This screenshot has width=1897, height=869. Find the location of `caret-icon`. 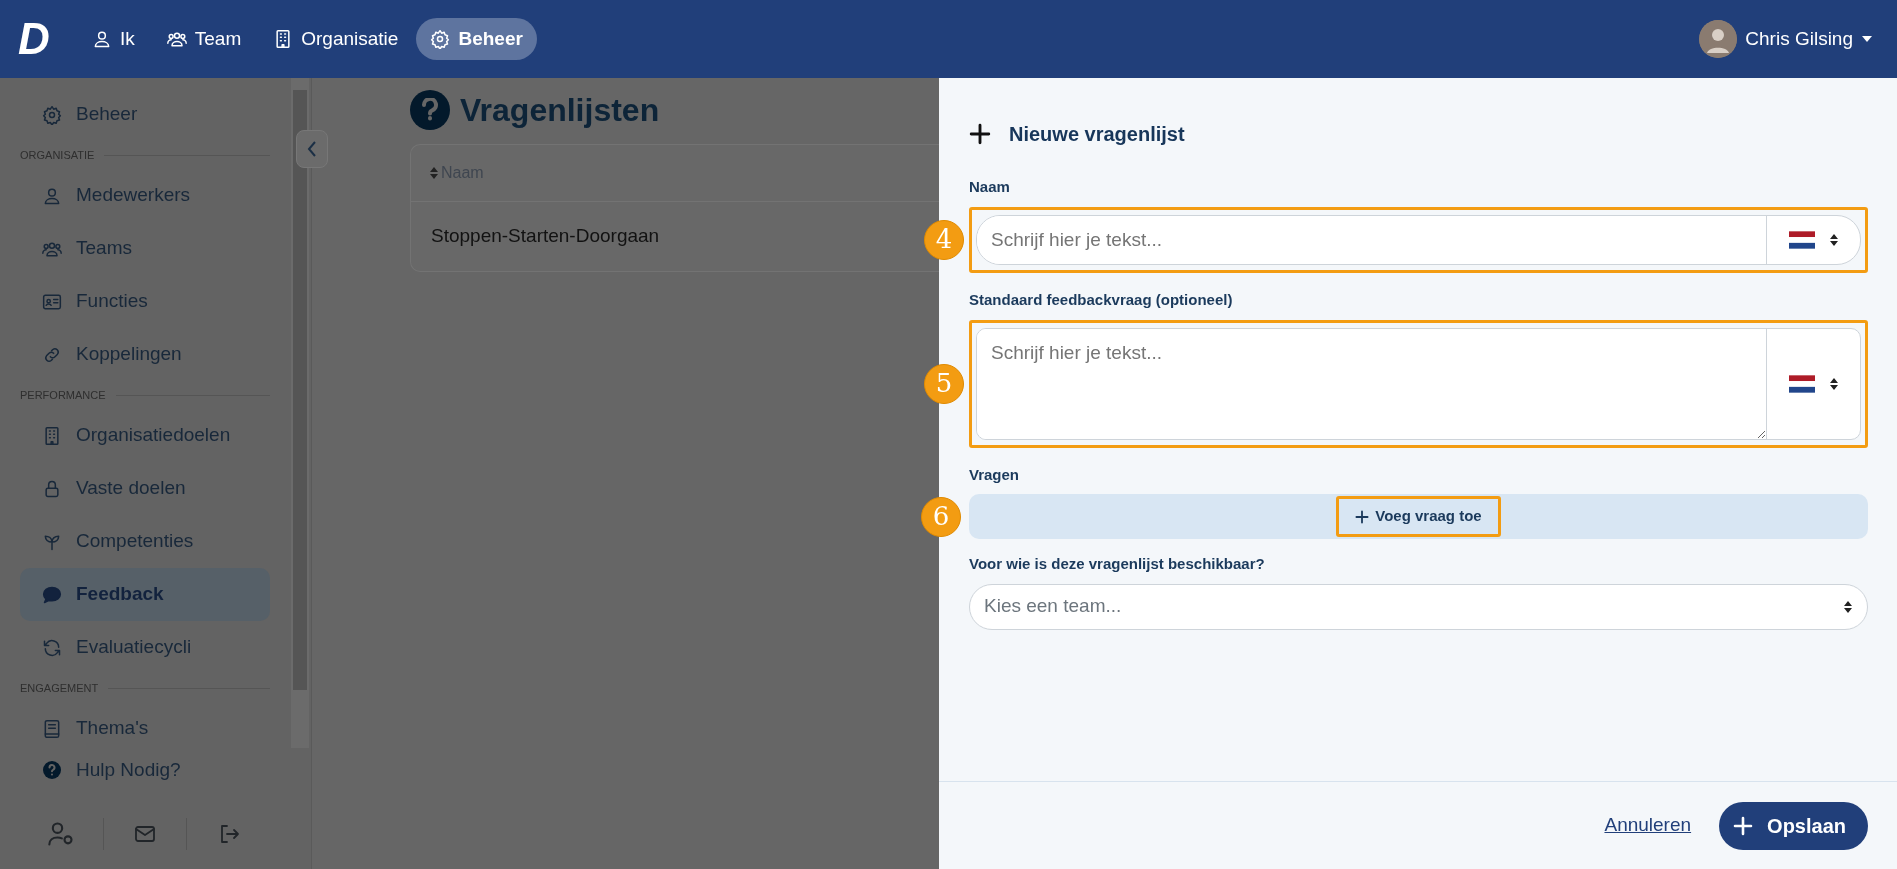

caret-icon is located at coordinates (1867, 39).